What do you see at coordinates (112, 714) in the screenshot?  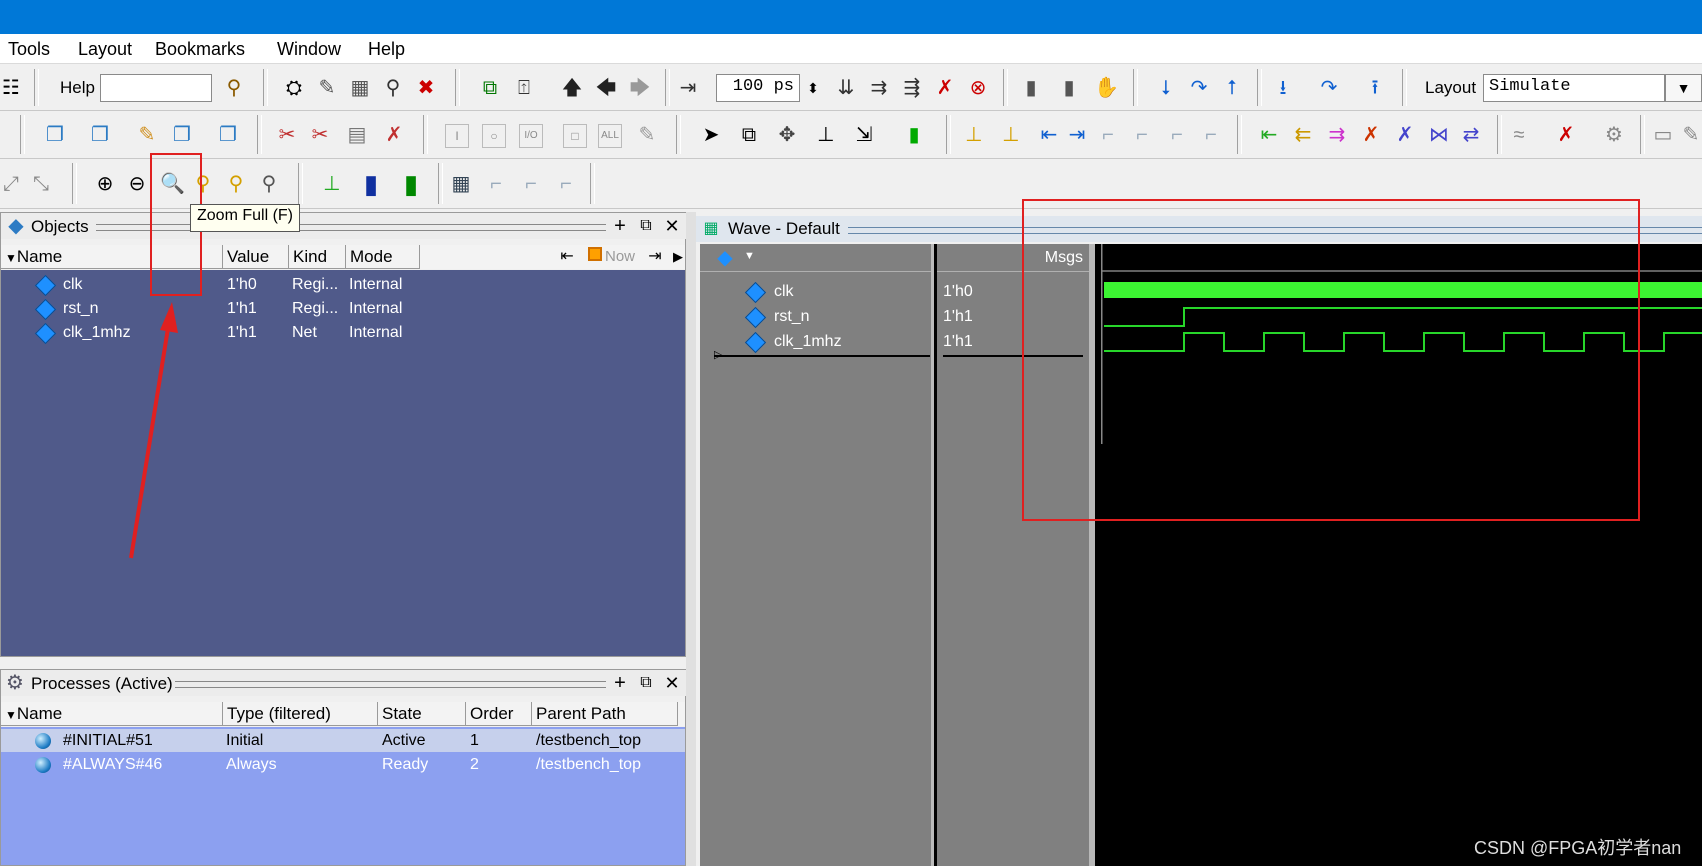 I see `processes-col-name: ▼Name` at bounding box center [112, 714].